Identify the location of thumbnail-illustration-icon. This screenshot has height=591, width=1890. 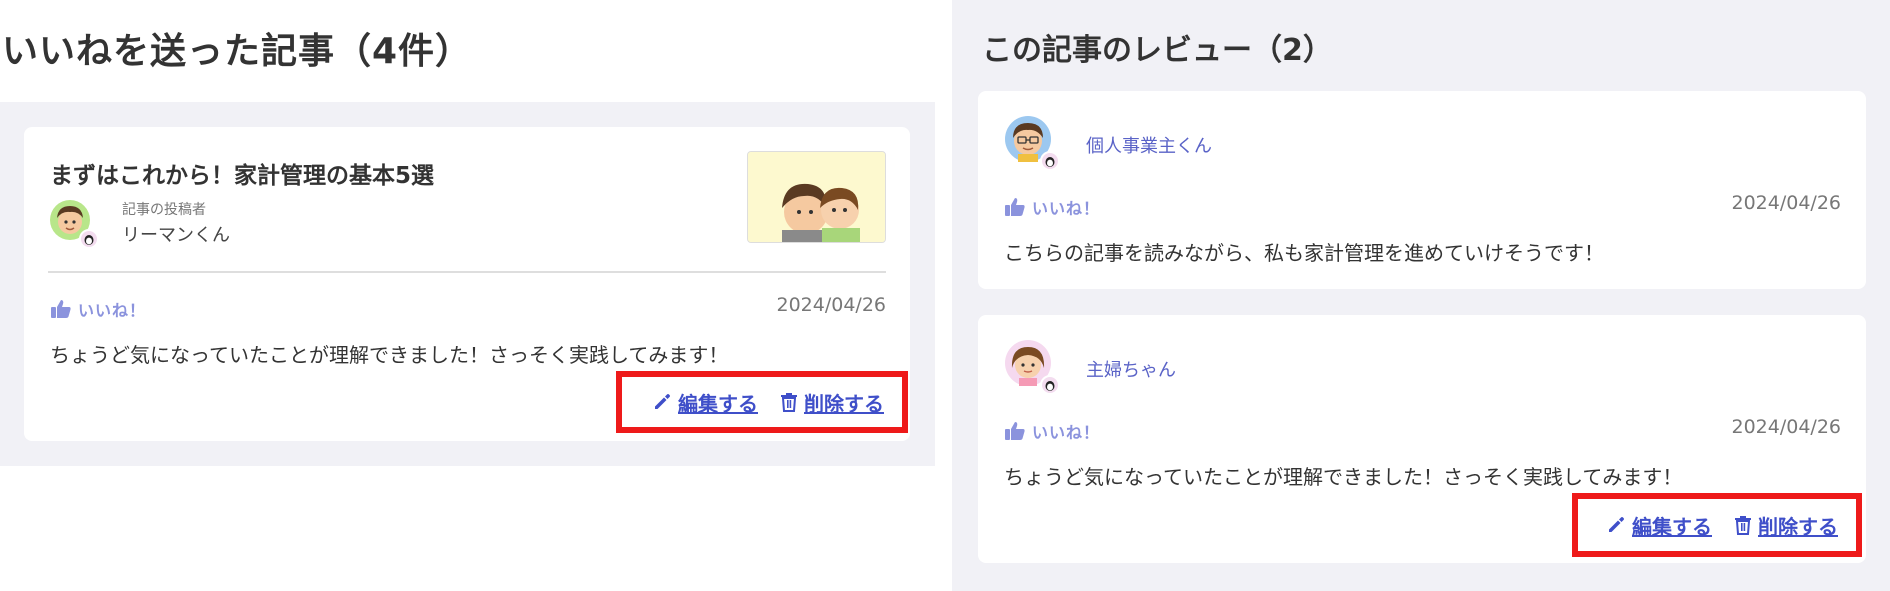
(816, 197).